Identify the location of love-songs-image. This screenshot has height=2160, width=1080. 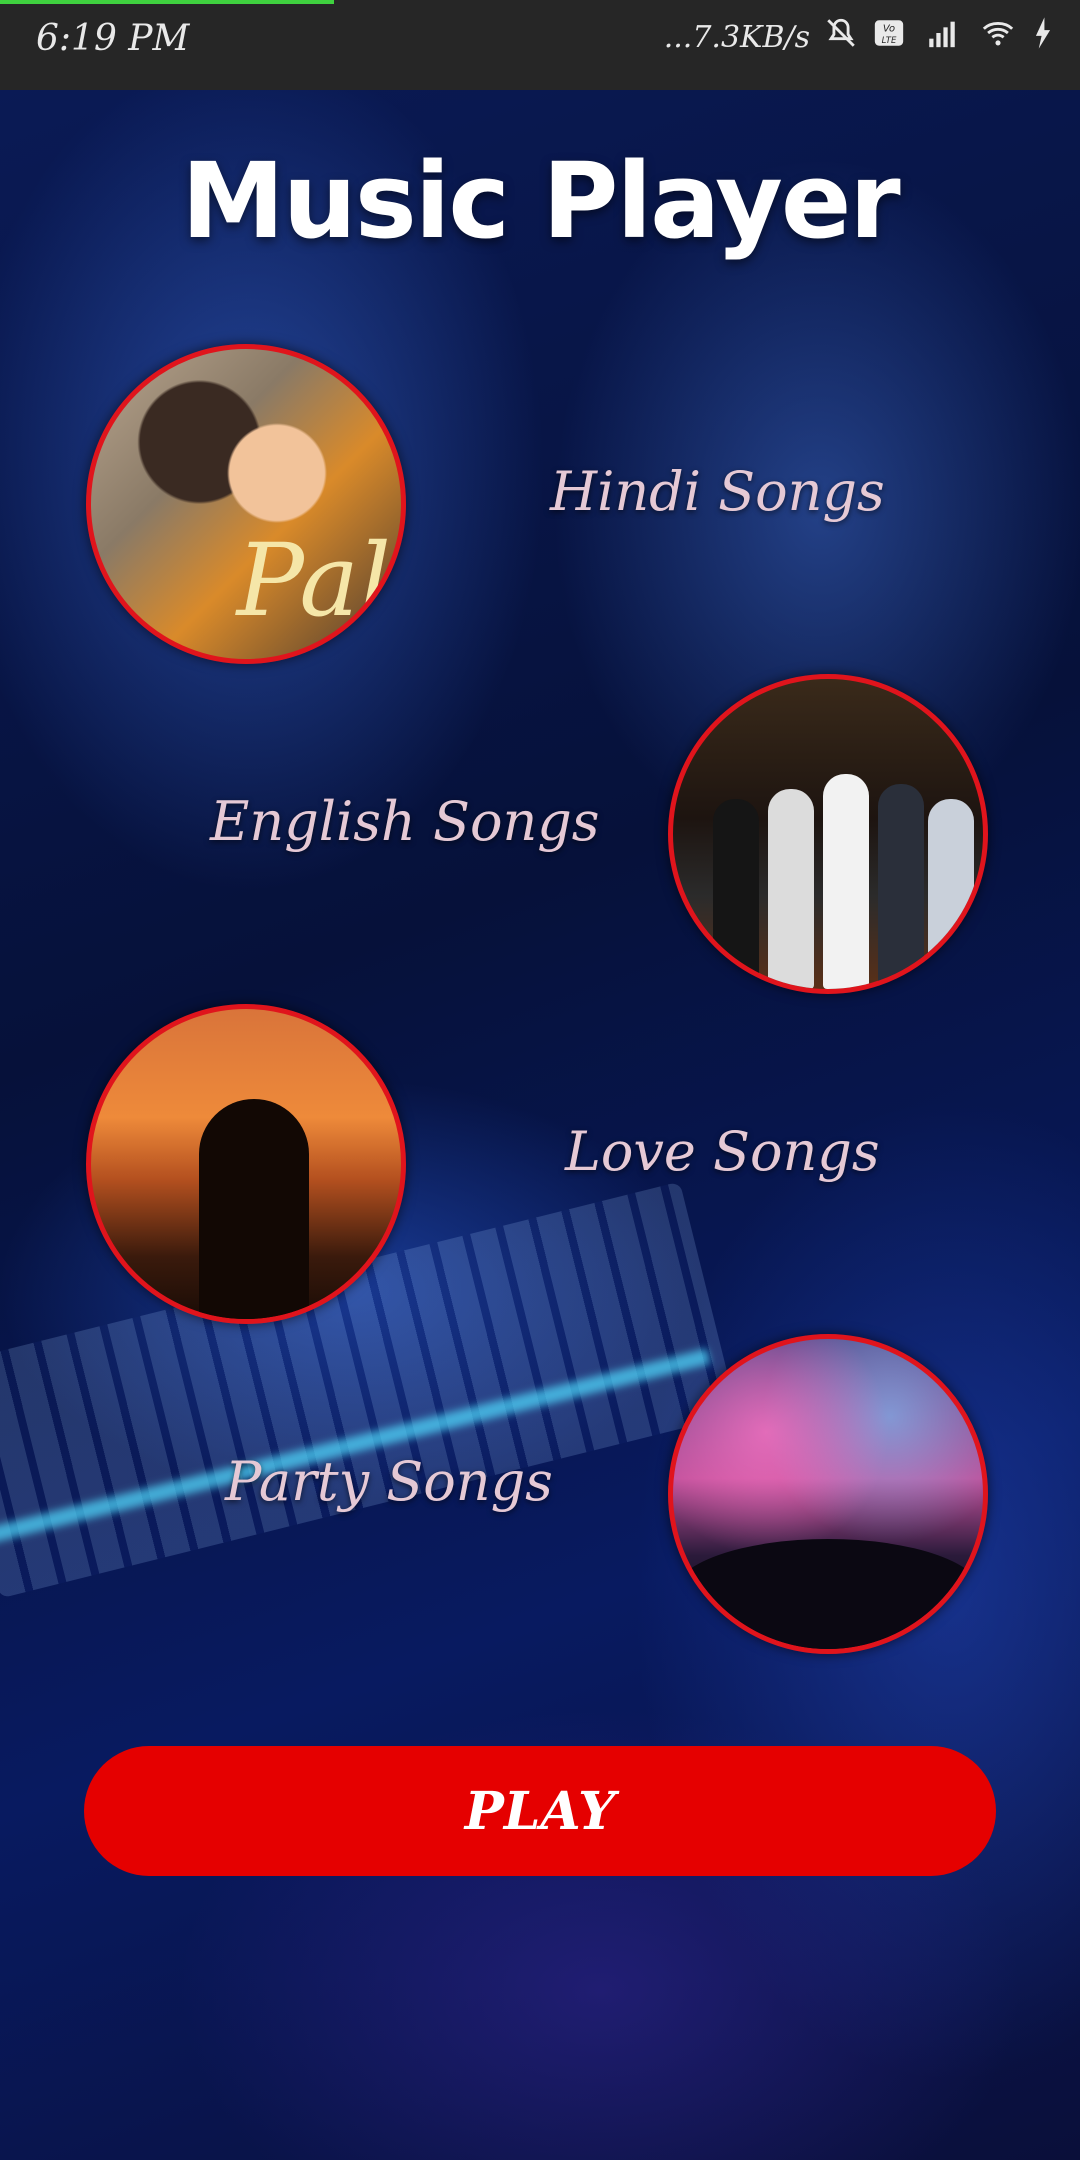
(246, 1164).